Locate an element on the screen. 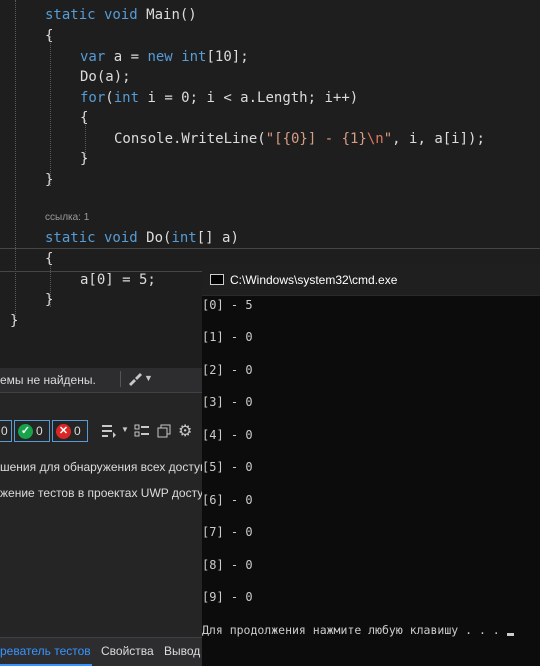 The height and width of the screenshot is (666, 540). output-line: [4] - 0 is located at coordinates (227, 435).